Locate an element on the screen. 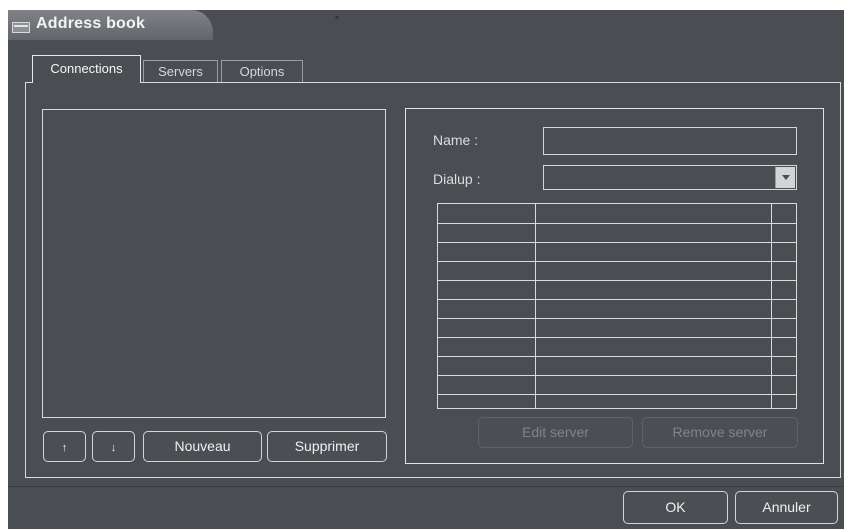 The image size is (847, 531). edit-server-button: Edit server is located at coordinates (555, 432).